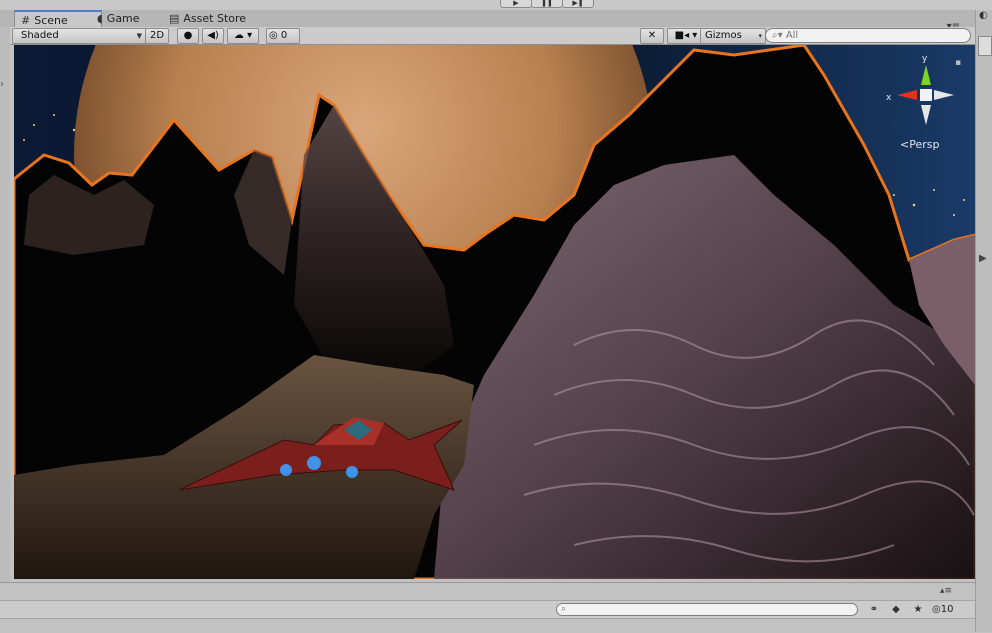 Image resolution: width=992 pixels, height=633 pixels. I want to click on hidden-packages-toggle: ◎10, so click(942, 609).